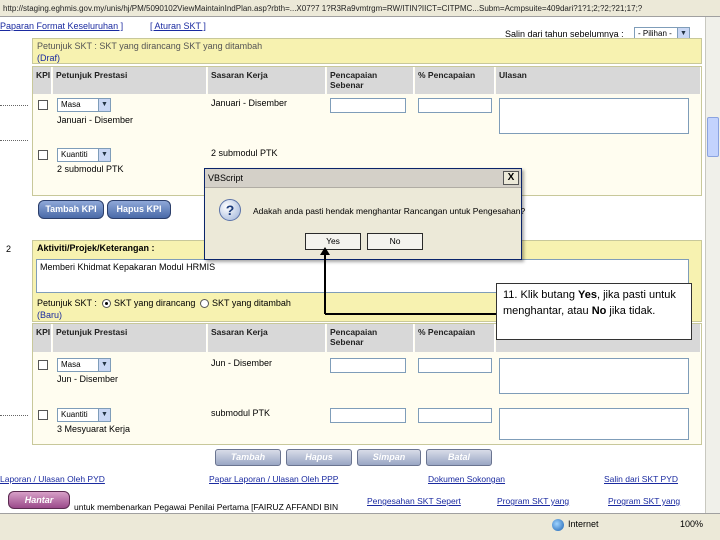 This screenshot has height=540, width=720. Describe the element at coordinates (598, 80) in the screenshot. I see `col-ulasan: Ulasan` at that location.